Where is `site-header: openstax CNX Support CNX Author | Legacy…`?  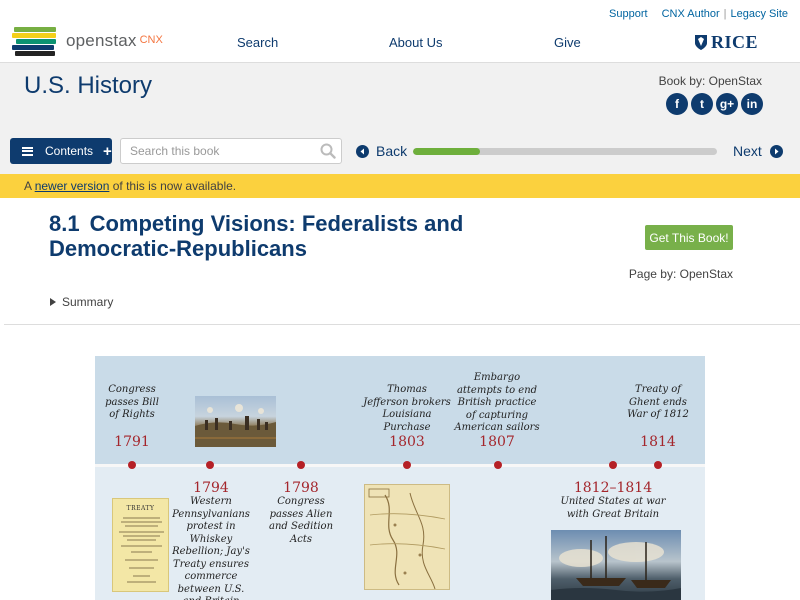 site-header: openstax CNX Support CNX Author | Legacy… is located at coordinates (400, 31).